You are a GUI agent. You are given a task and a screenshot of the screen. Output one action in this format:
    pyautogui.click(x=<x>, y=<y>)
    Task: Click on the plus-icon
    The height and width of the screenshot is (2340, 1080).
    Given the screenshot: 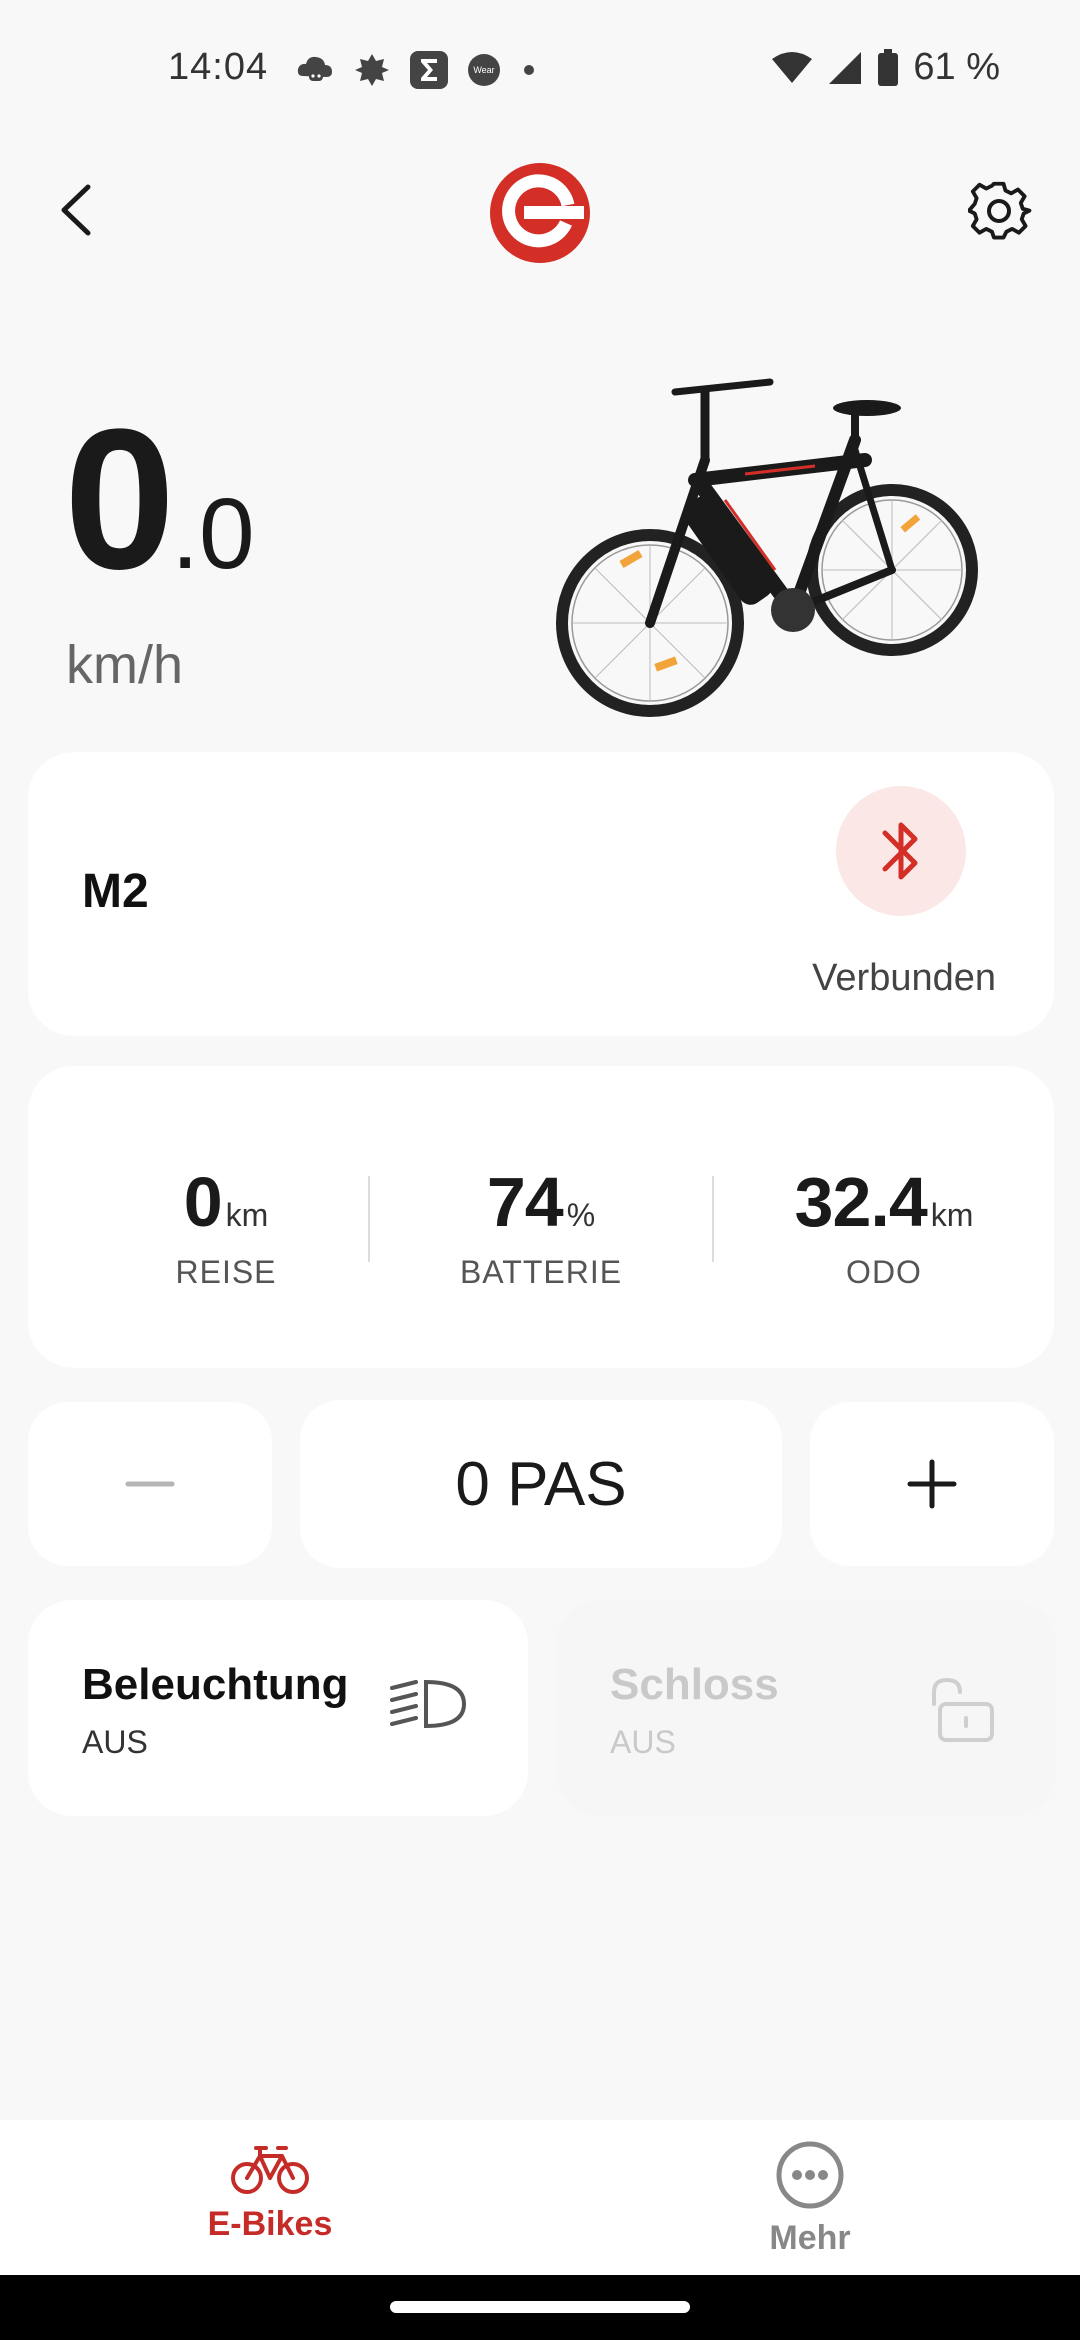 What is the action you would take?
    pyautogui.click(x=932, y=1484)
    